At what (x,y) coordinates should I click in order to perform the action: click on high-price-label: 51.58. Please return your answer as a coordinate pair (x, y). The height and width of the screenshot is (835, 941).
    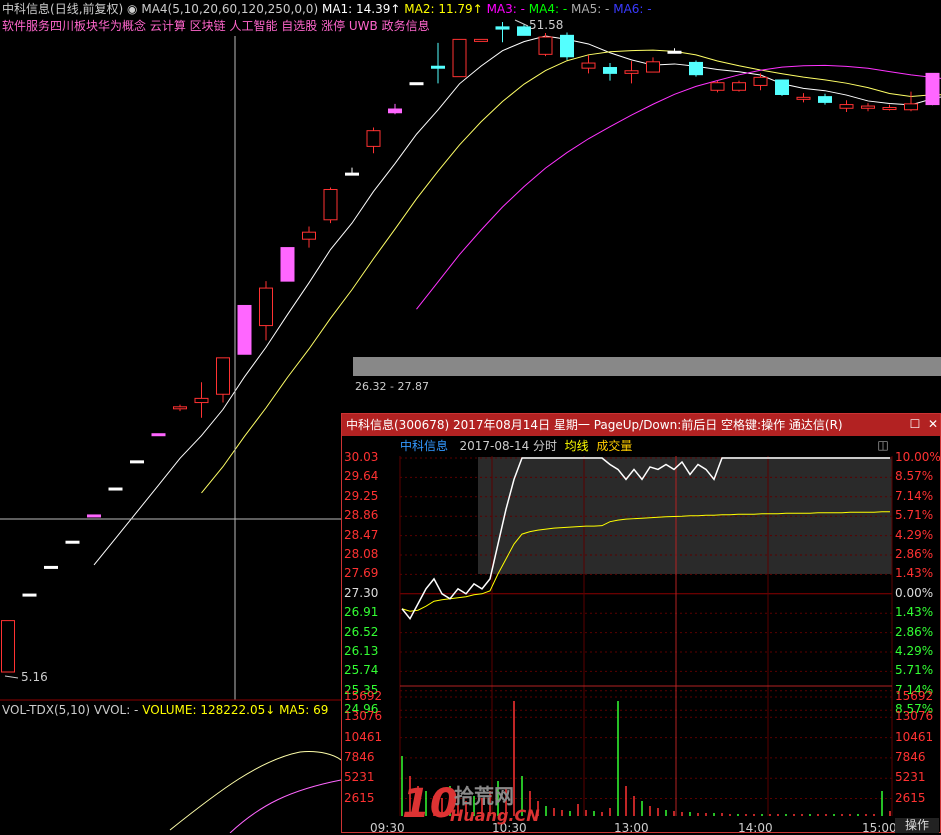
    Looking at the image, I should click on (546, 25).